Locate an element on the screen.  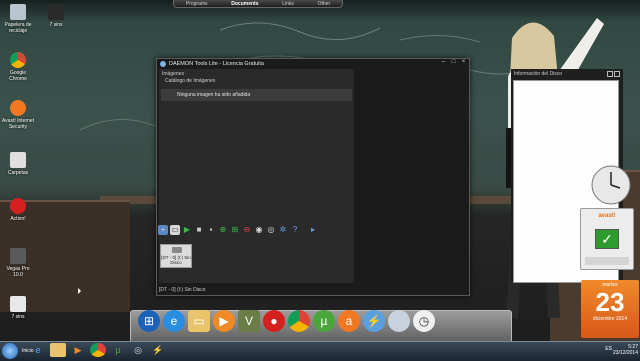
add-image-icon: + is located at coordinates (163, 230).